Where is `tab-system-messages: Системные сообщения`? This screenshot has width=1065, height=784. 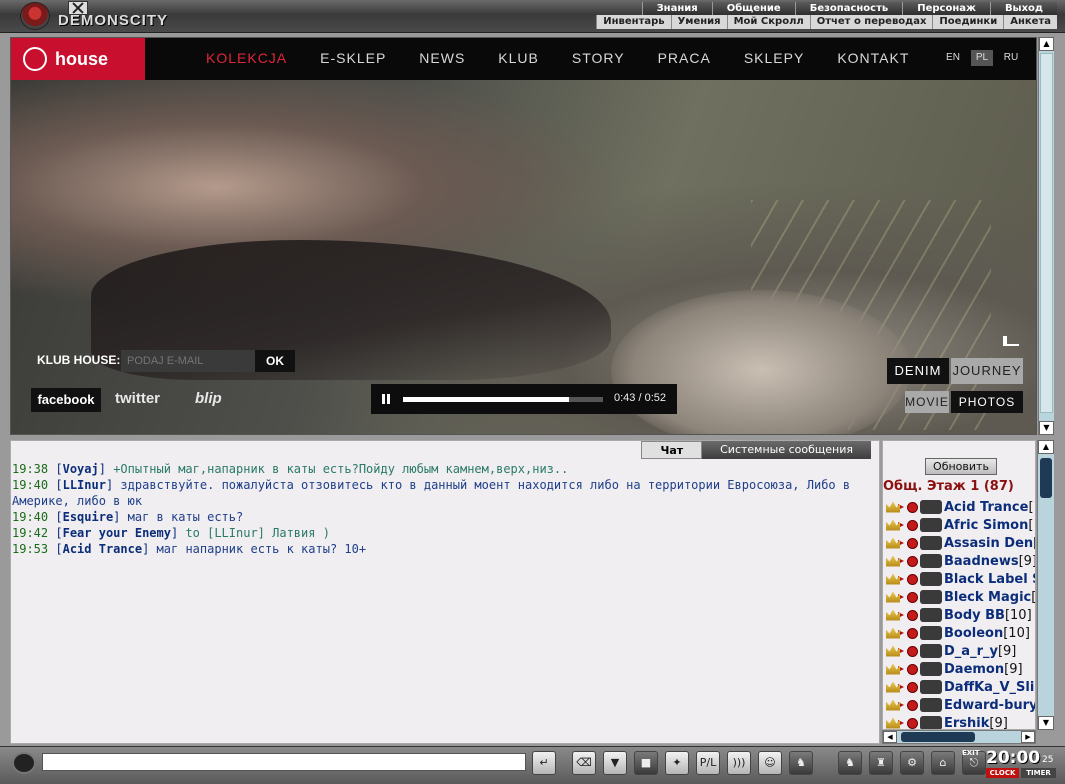
tab-system-messages: Системные сообщения is located at coordinates (786, 450).